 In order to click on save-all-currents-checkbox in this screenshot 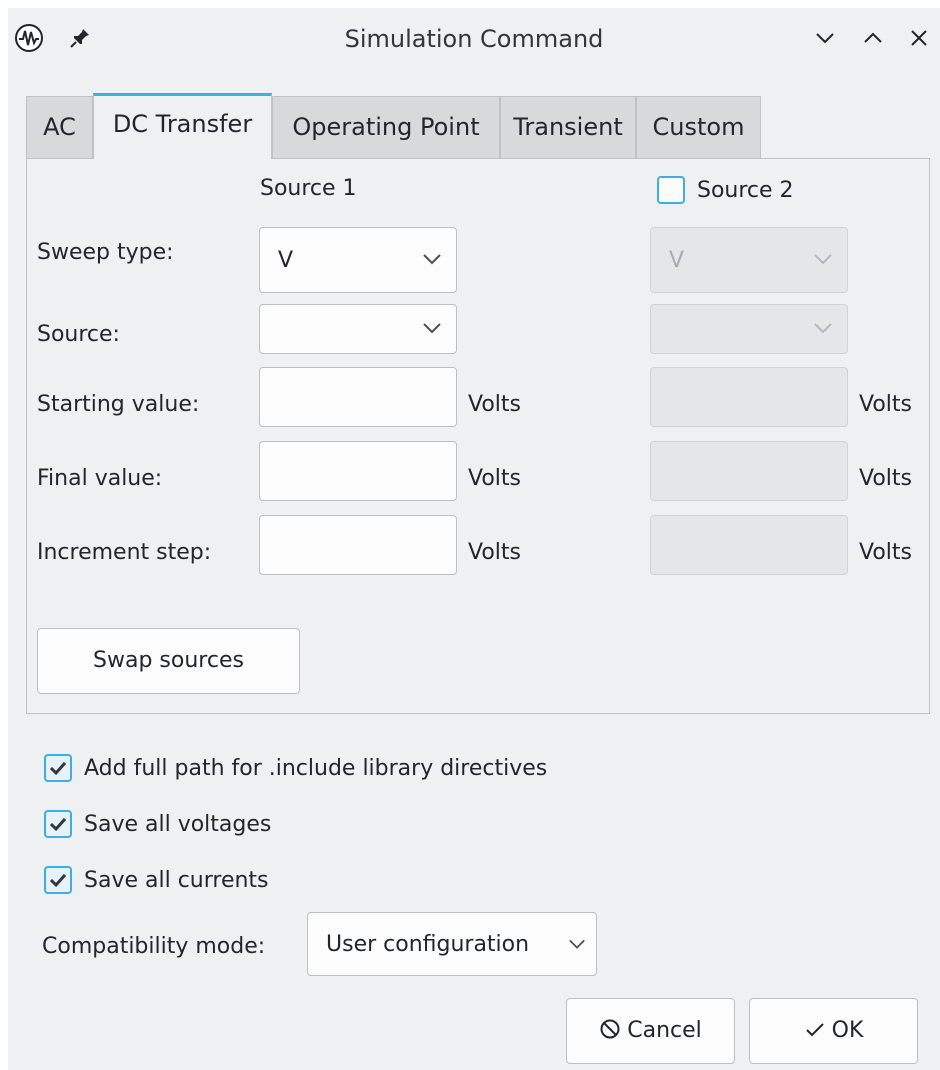, I will do `click(58, 880)`.